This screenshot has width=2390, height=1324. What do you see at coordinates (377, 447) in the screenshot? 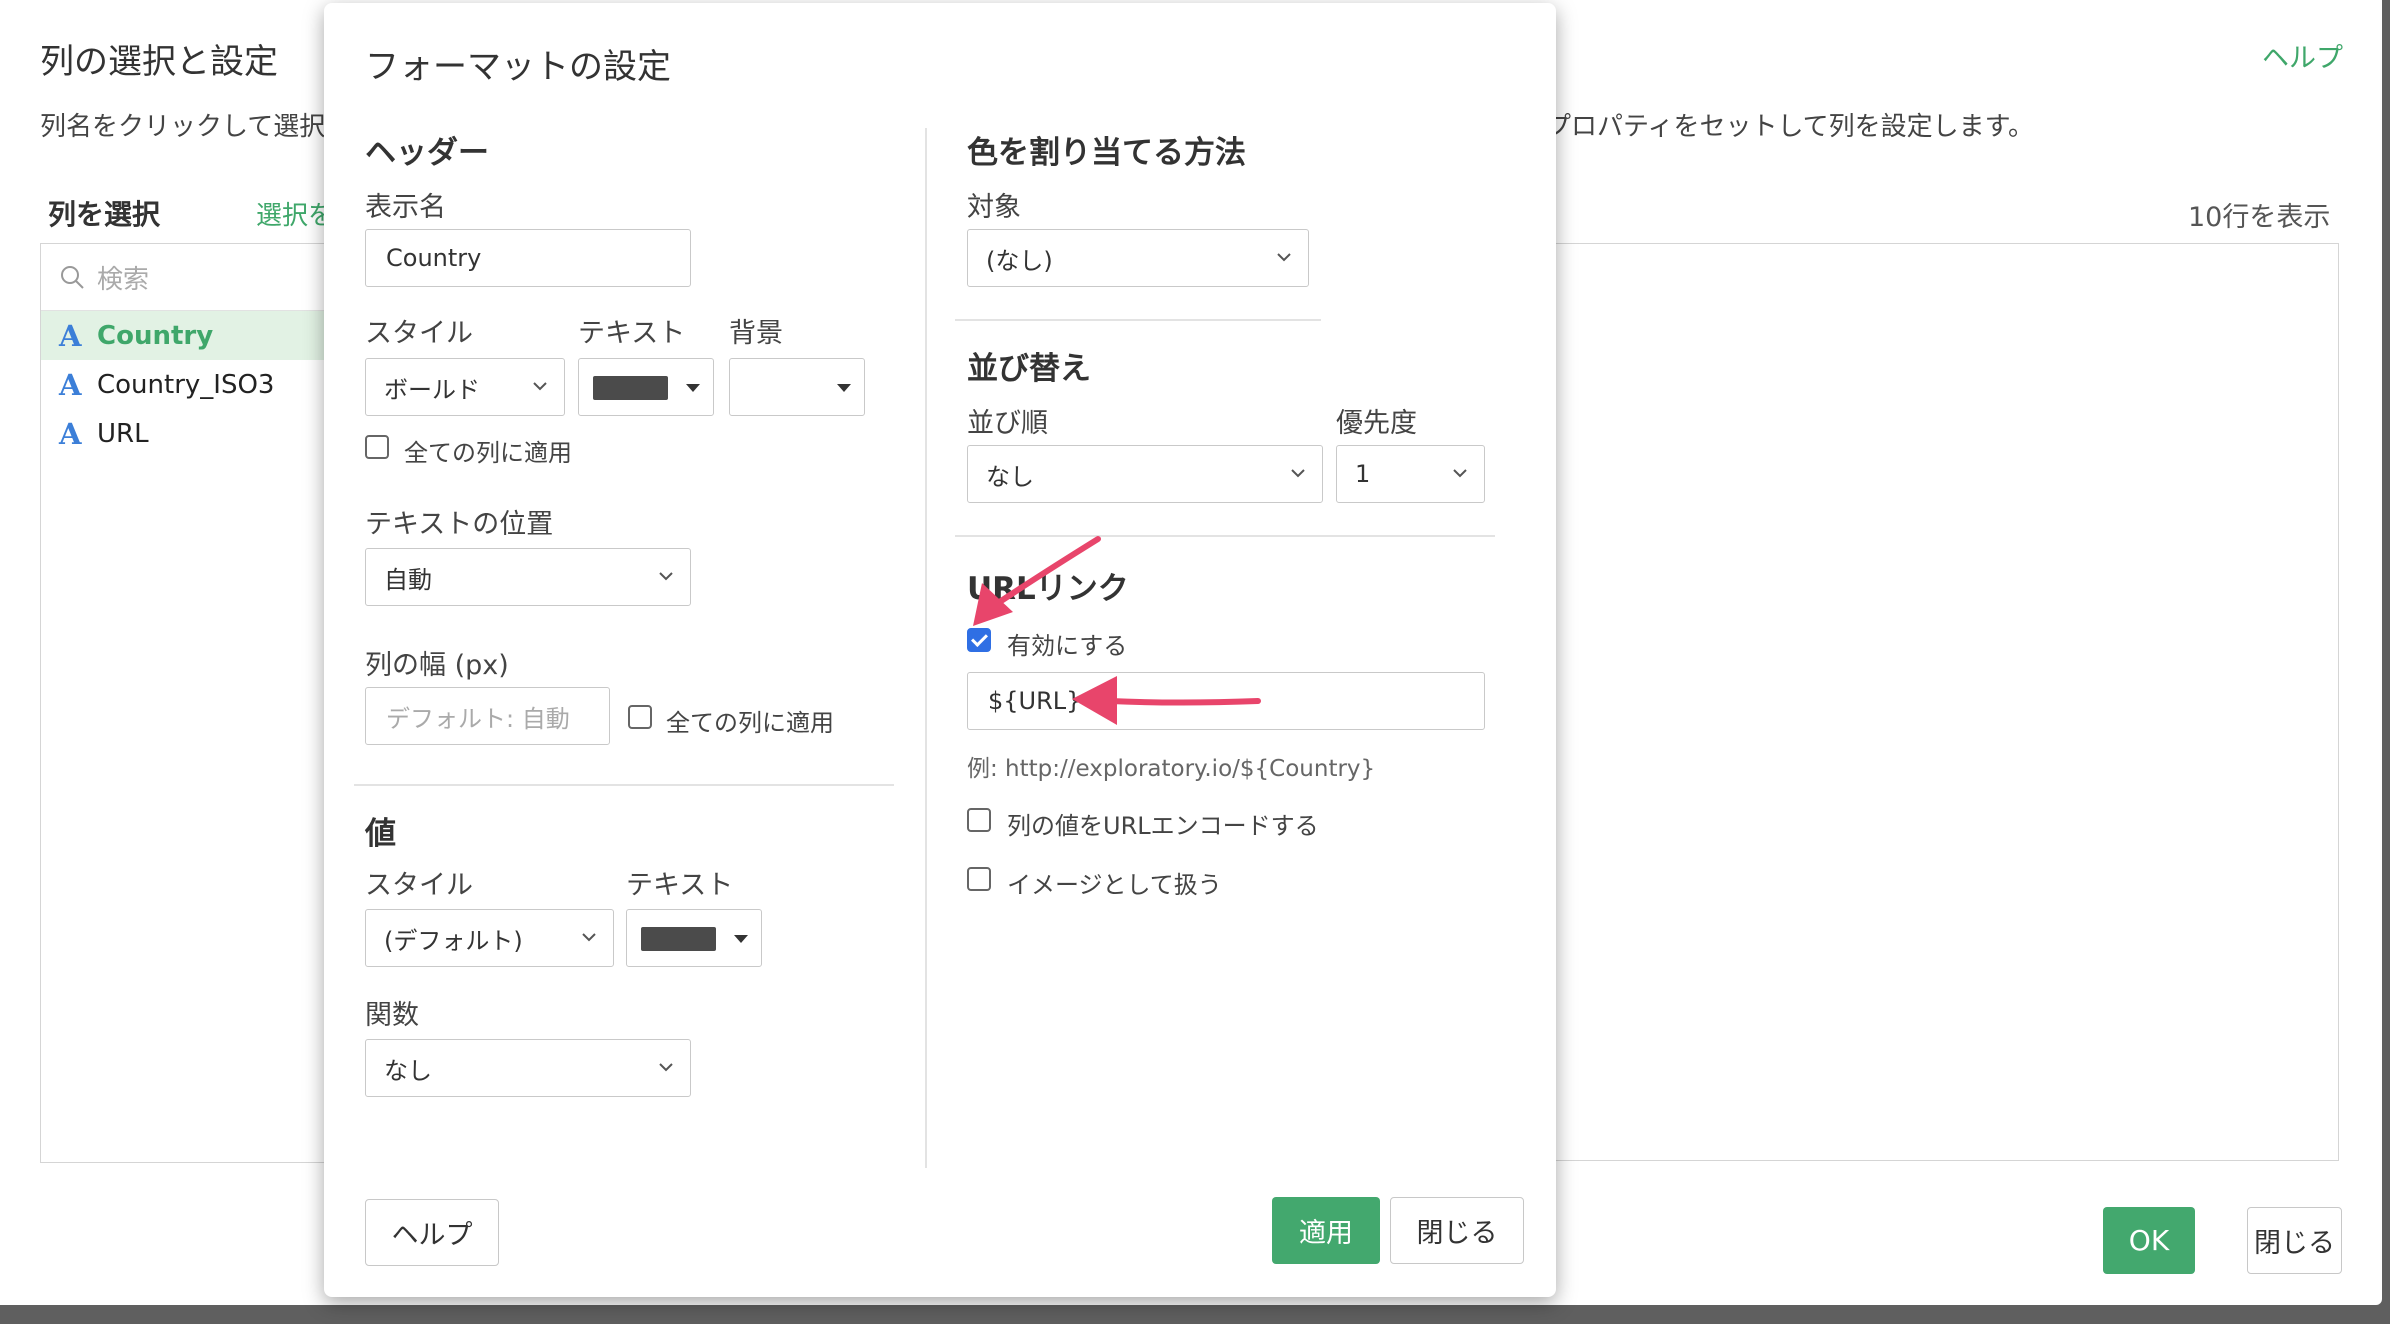
I see `header-apply-all-checkbox` at bounding box center [377, 447].